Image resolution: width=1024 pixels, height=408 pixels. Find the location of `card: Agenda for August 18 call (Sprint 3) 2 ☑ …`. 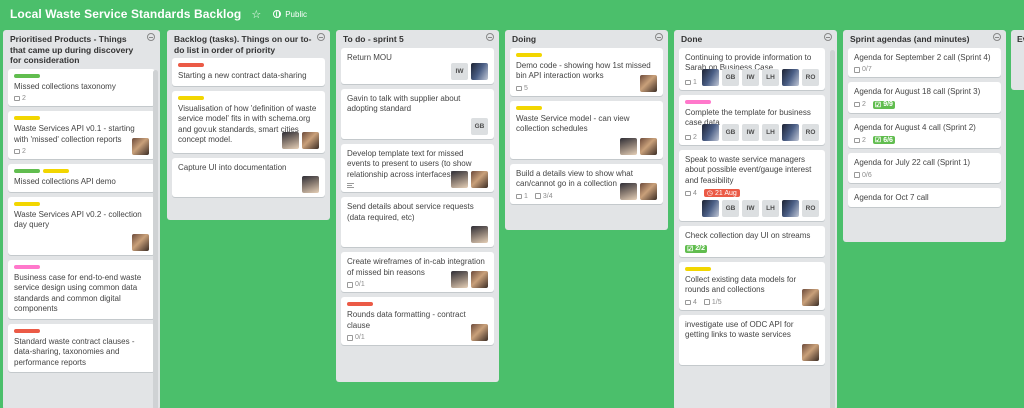

card: Agenda for August 18 call (Sprint 3) 2 ☑ … is located at coordinates (924, 97).